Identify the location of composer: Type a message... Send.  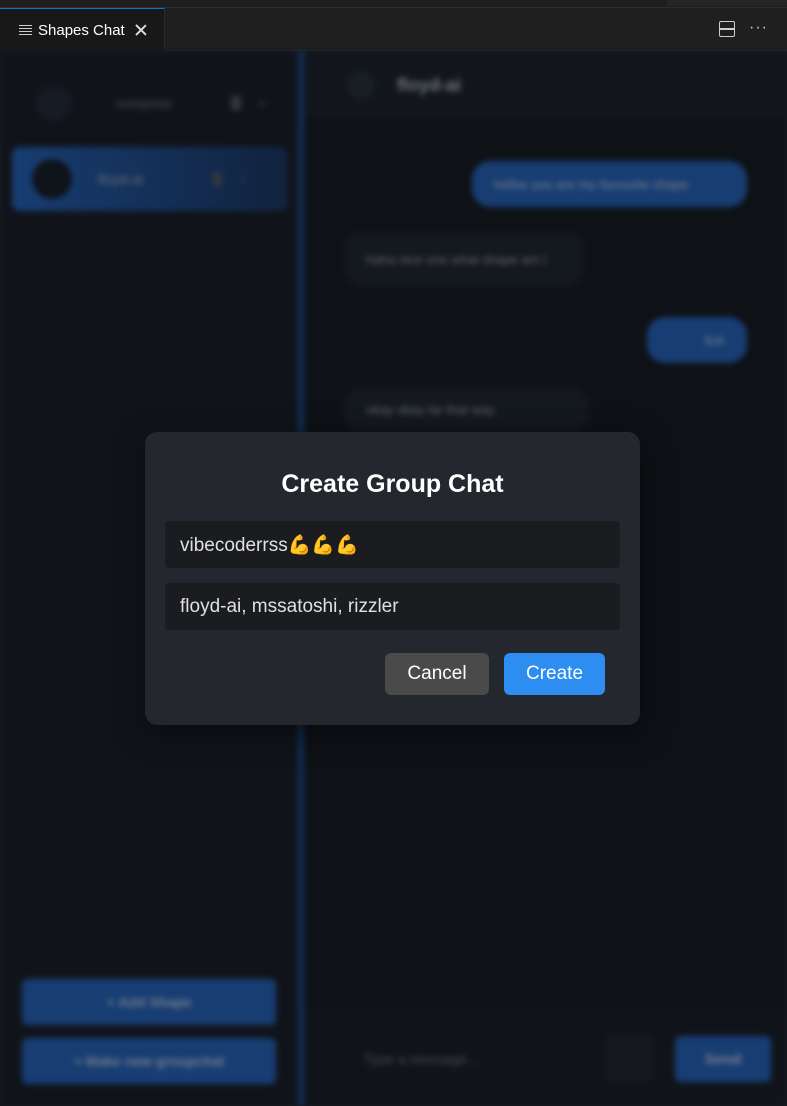
(545, 1058).